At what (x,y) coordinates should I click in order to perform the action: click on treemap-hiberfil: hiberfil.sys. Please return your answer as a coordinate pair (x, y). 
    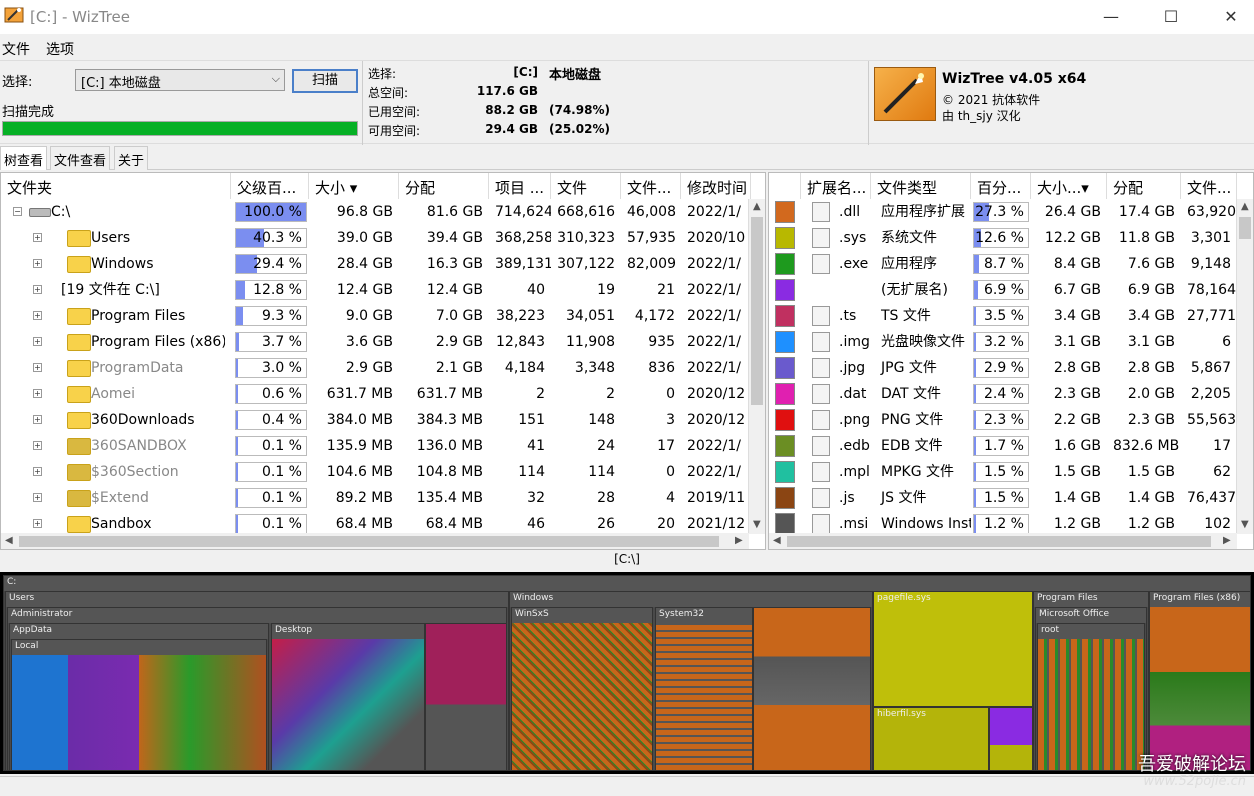
    Looking at the image, I should click on (931, 739).